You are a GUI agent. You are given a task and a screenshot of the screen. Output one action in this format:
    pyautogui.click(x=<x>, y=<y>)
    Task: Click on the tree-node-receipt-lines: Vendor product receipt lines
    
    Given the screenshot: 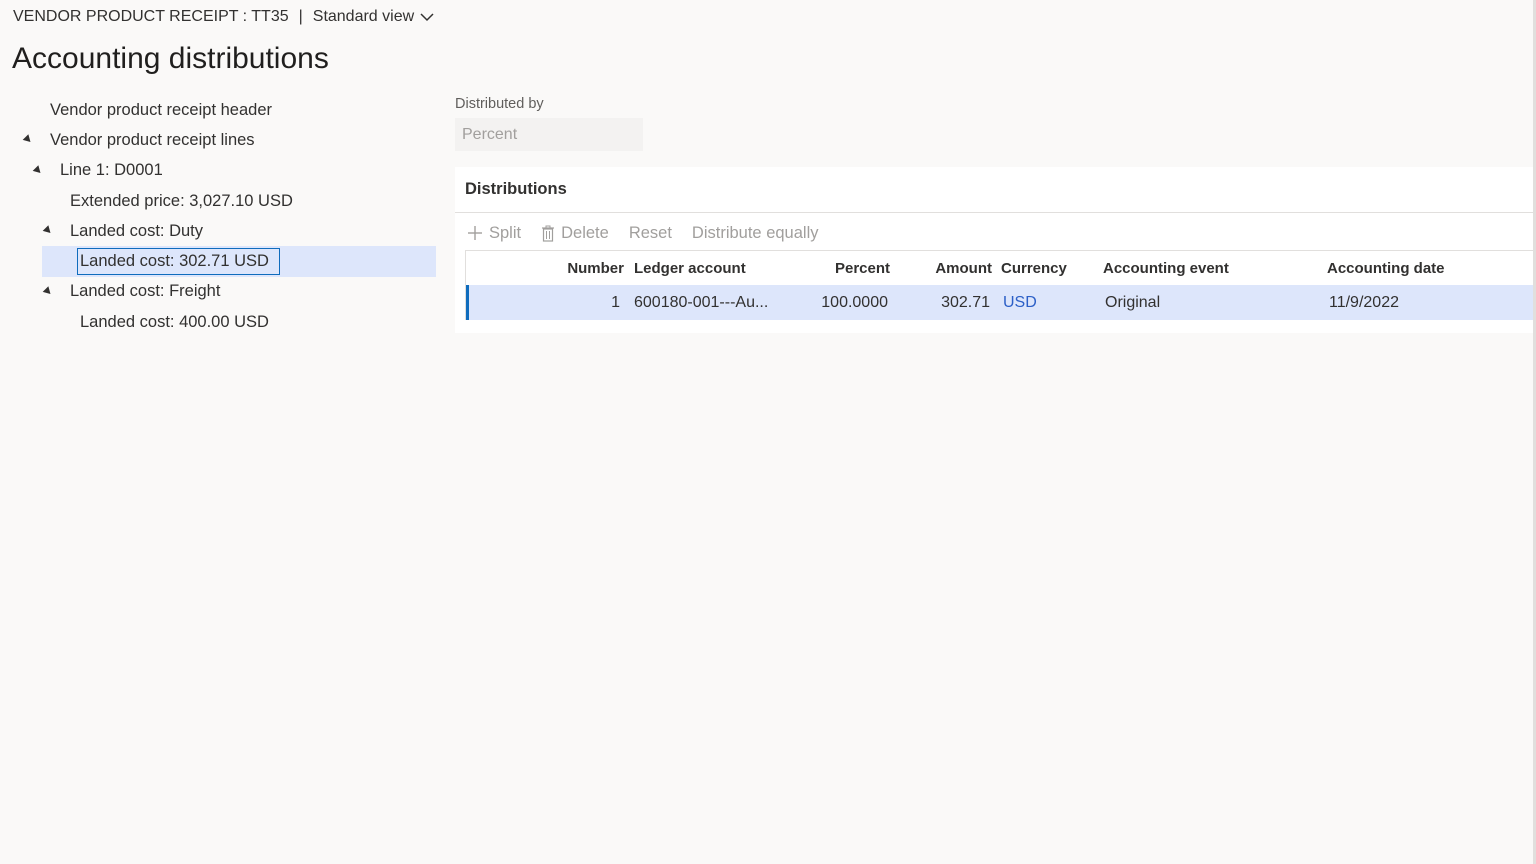 What is the action you would take?
    pyautogui.click(x=225, y=140)
    